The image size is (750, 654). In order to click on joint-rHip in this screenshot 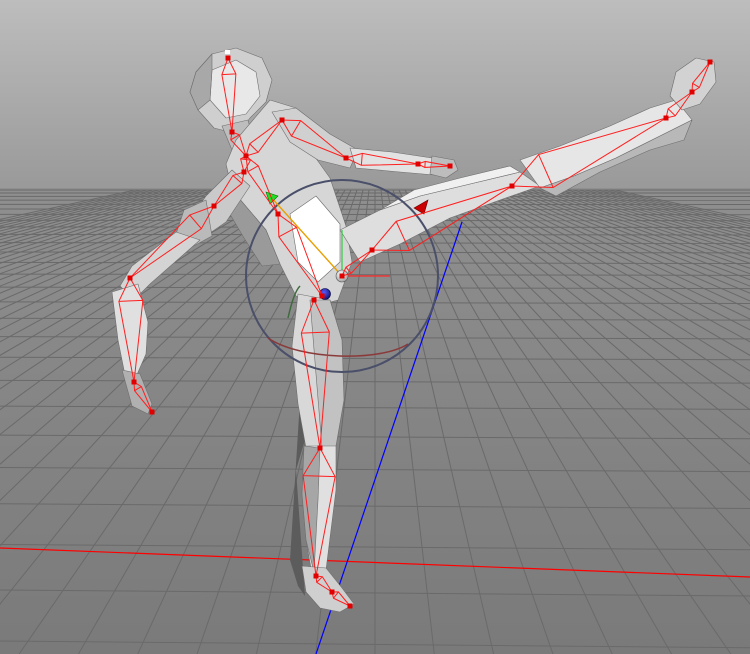, I will do `click(372, 250)`.